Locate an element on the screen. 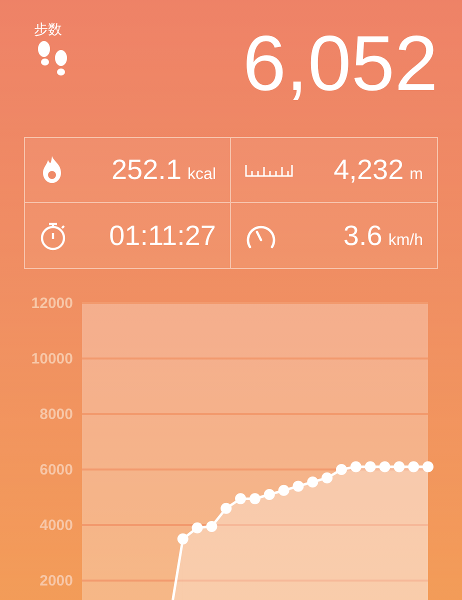  steps-label: 步数 is located at coordinates (48, 29).